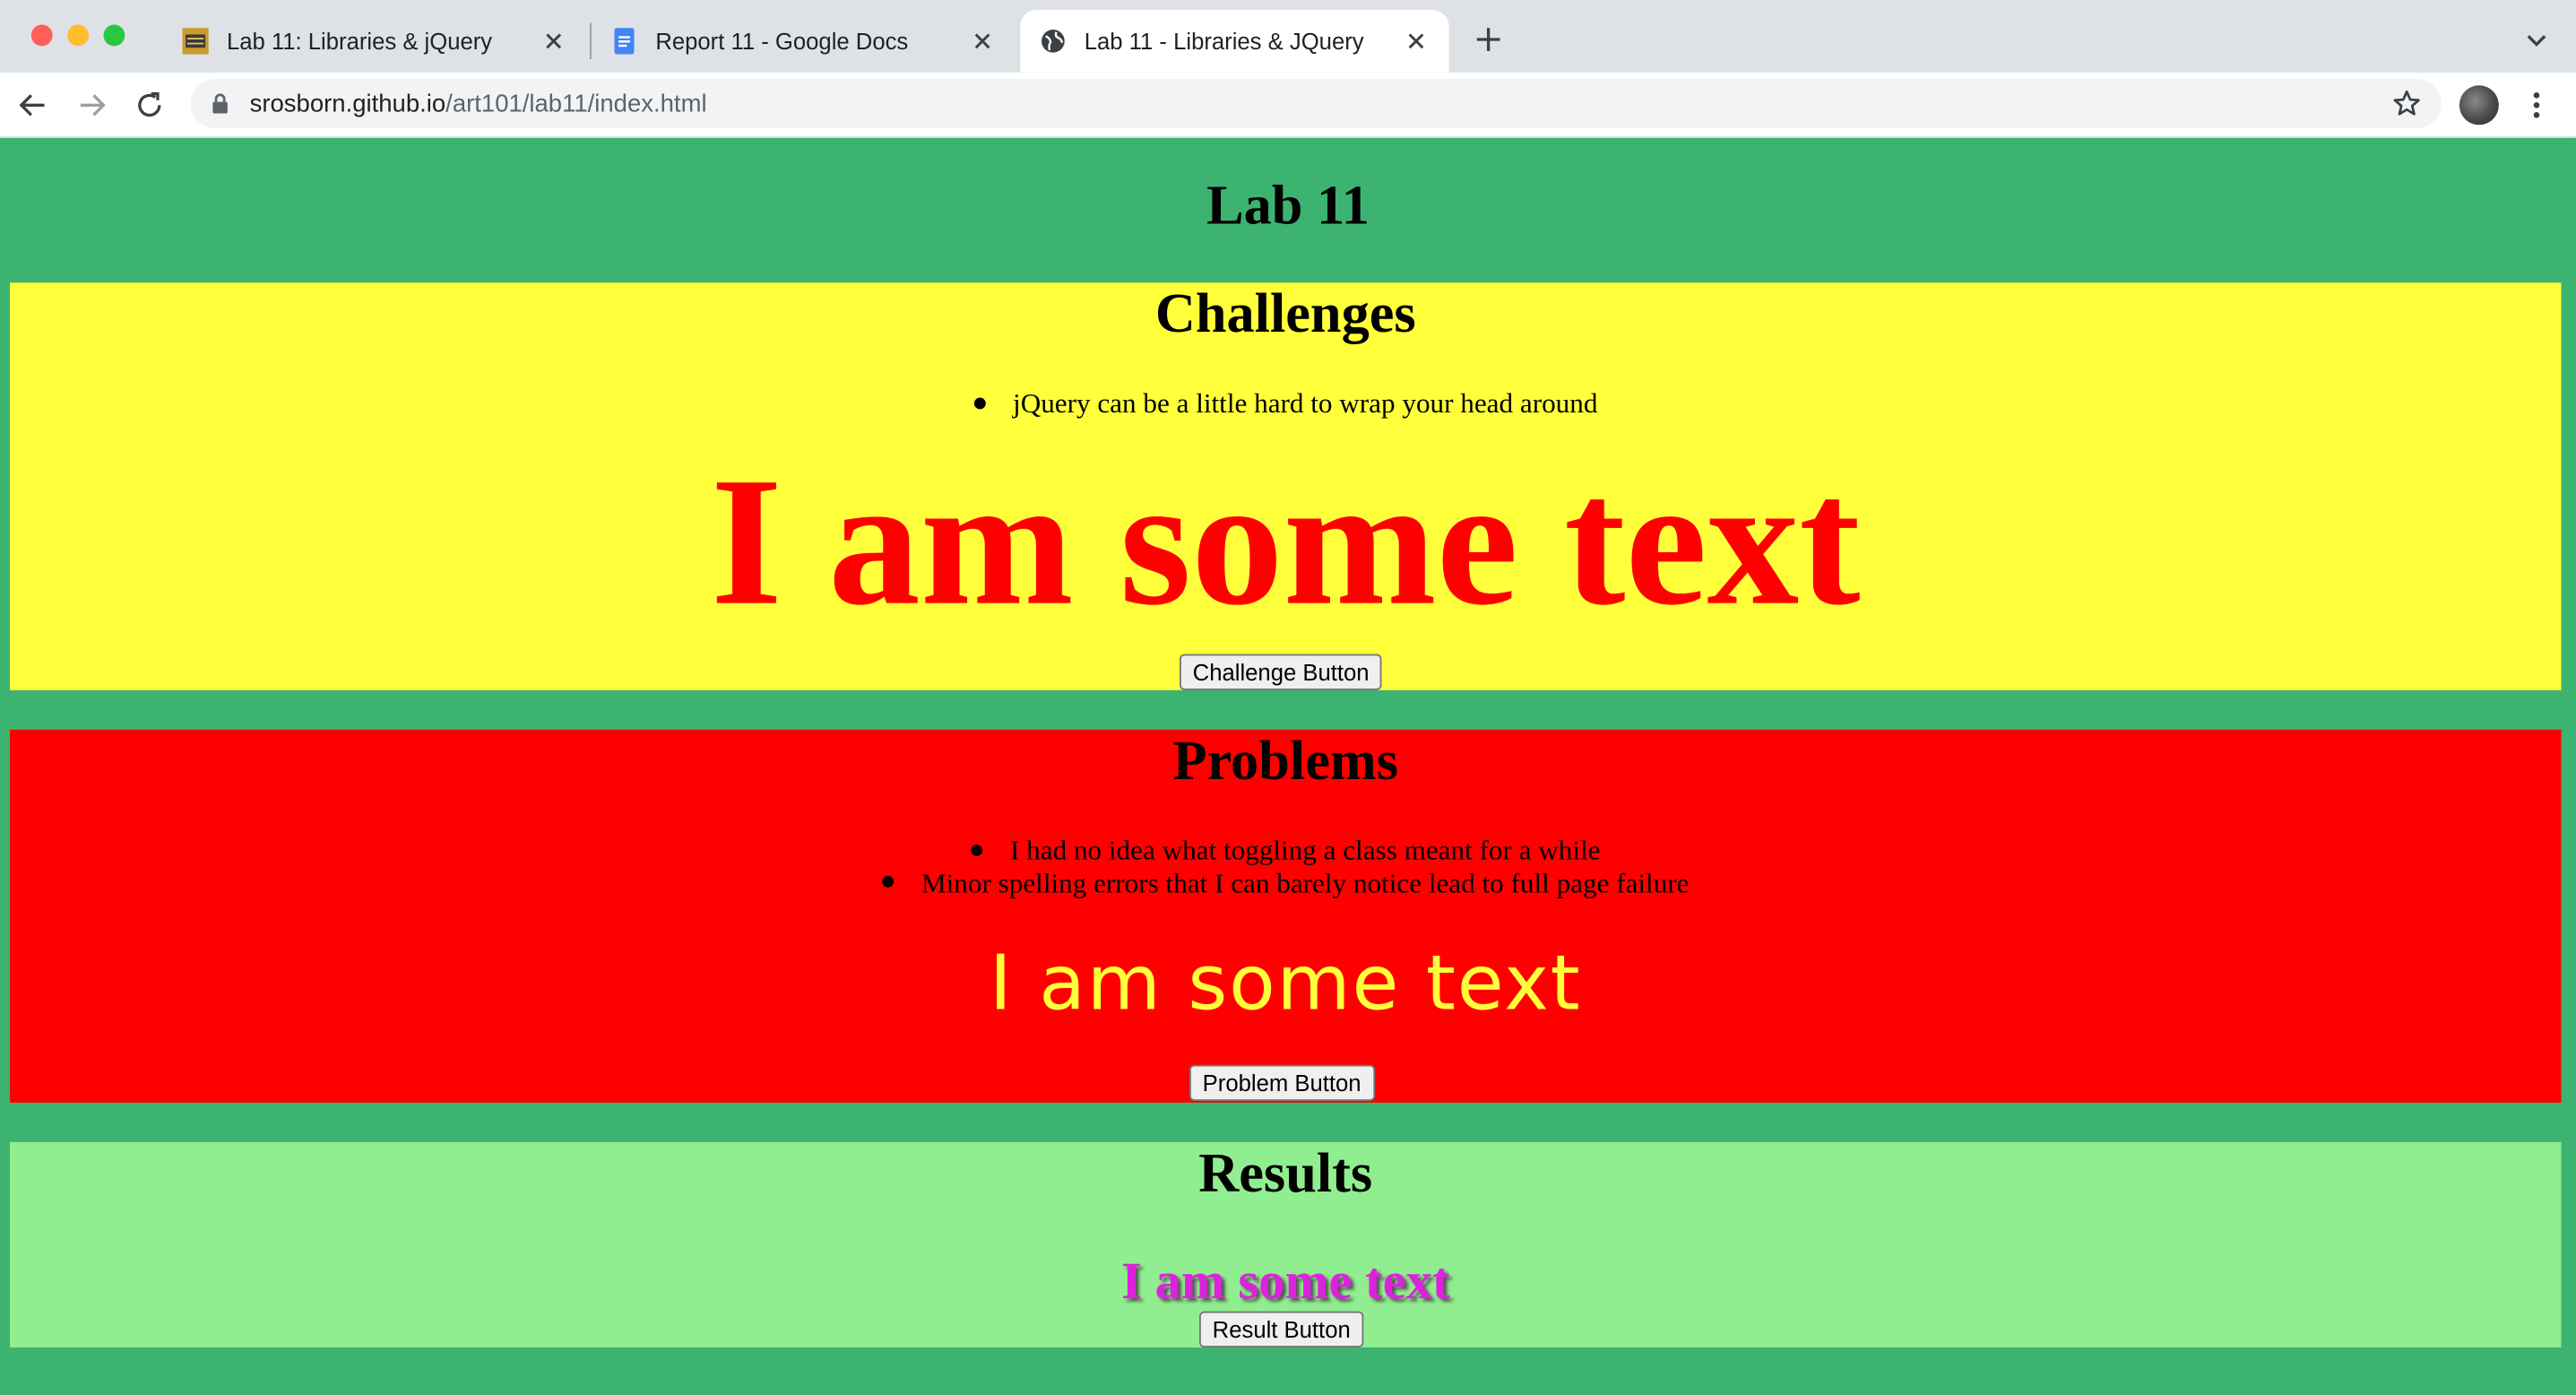  Describe the element at coordinates (624, 41) in the screenshot. I see `google-docs-icon` at that location.